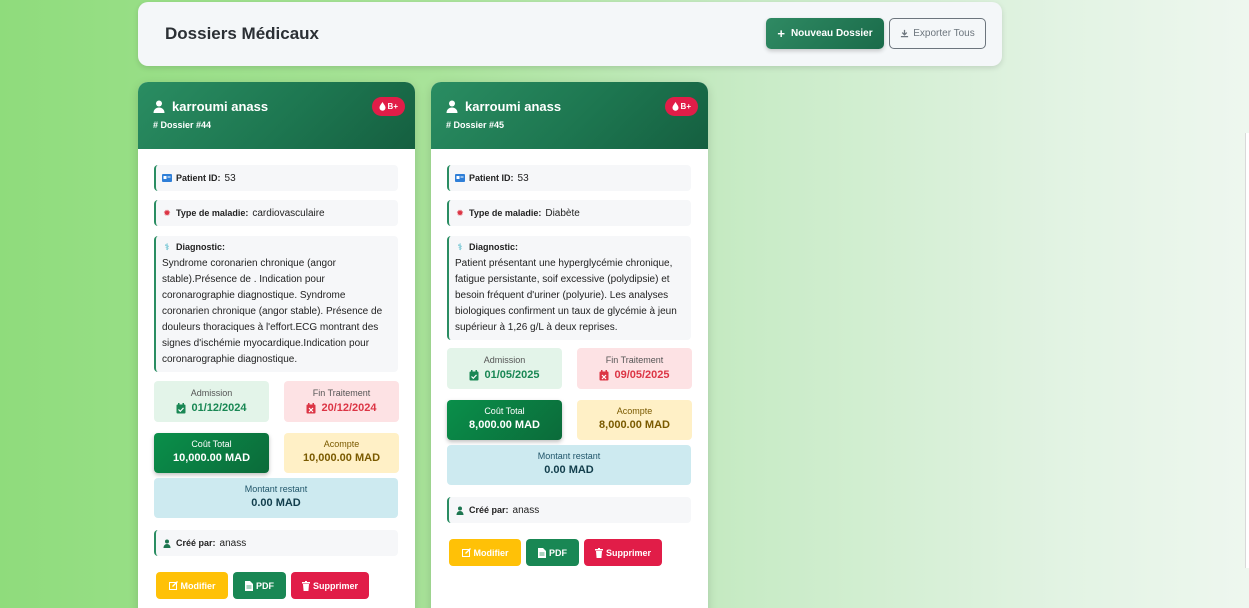 This screenshot has width=1249, height=608. Describe the element at coordinates (569, 115) in the screenshot. I see `card-header: karroumi anass # Dossier #45 B+` at that location.